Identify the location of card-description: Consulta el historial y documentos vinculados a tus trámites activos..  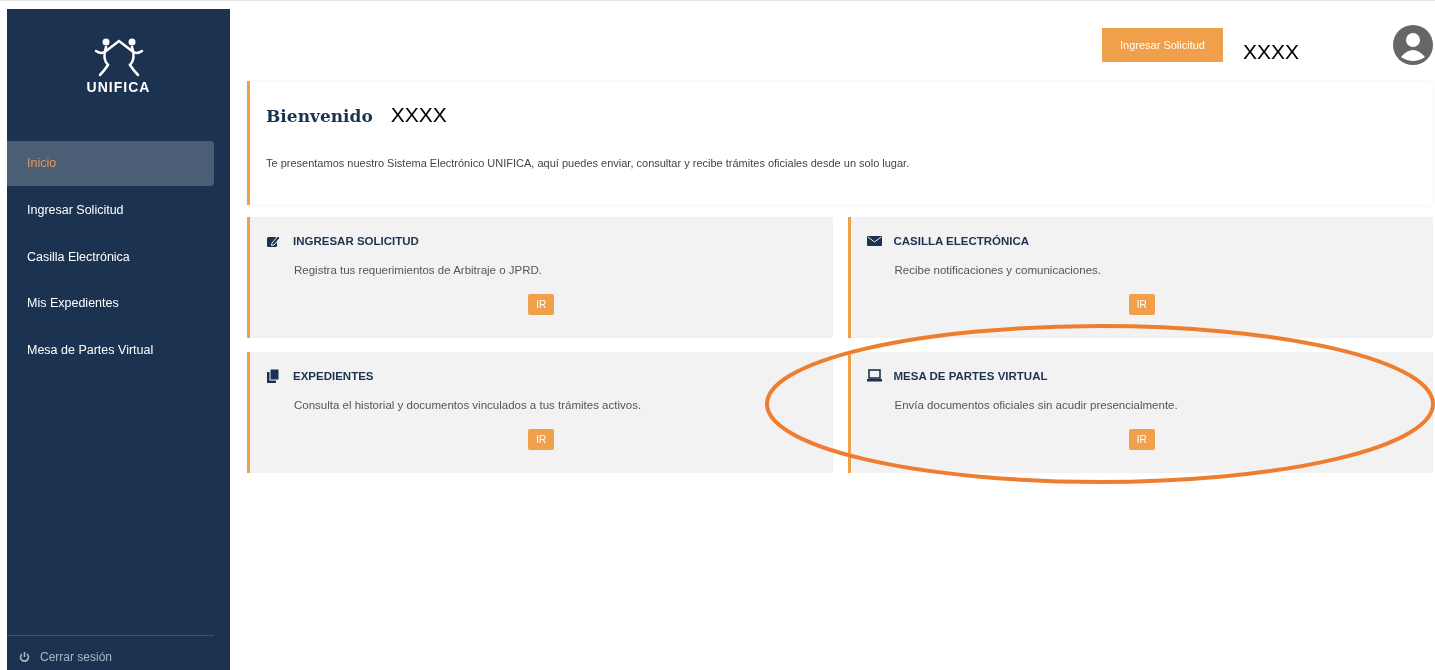
(468, 406).